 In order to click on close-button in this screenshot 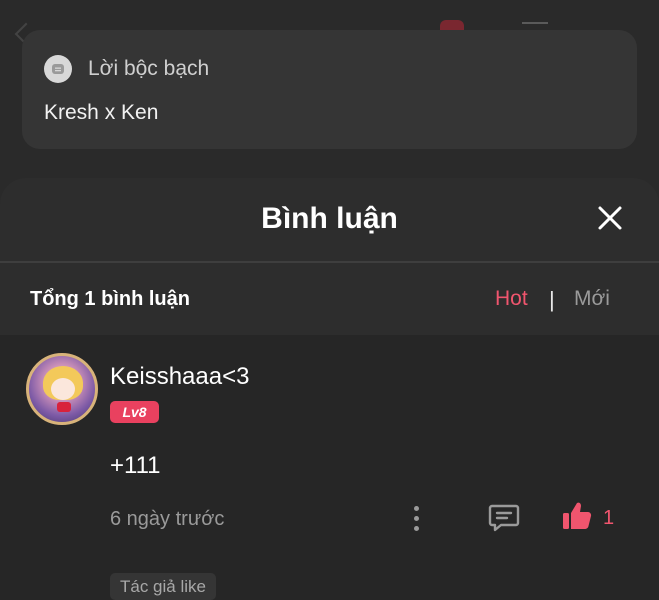, I will do `click(610, 218)`.